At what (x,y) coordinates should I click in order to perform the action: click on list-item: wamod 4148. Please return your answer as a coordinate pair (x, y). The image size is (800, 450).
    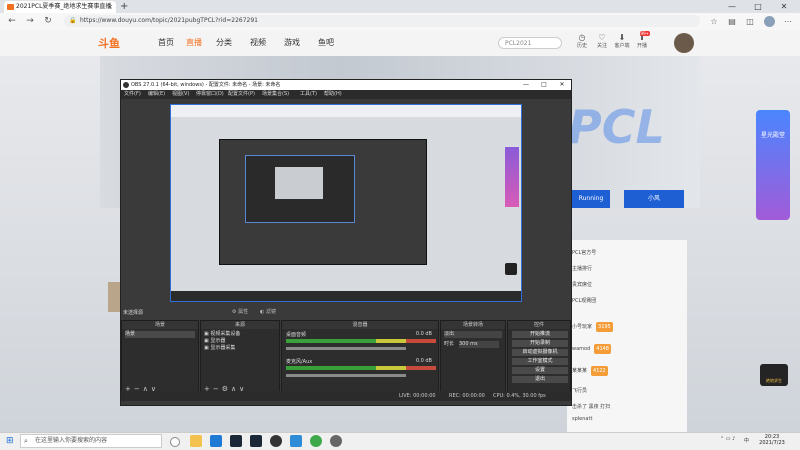
    Looking at the image, I should click on (591, 349).